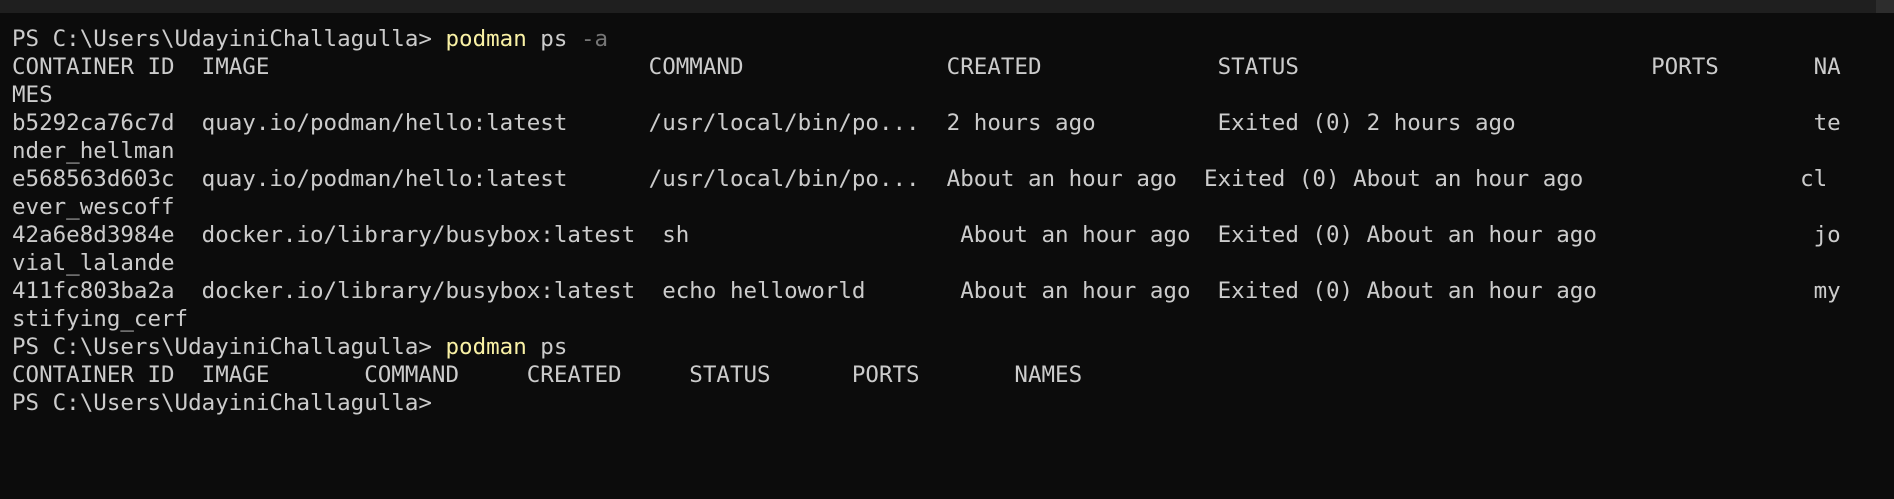 The image size is (1894, 499). I want to click on table-row-wrap: vial_lalande, so click(93, 263).